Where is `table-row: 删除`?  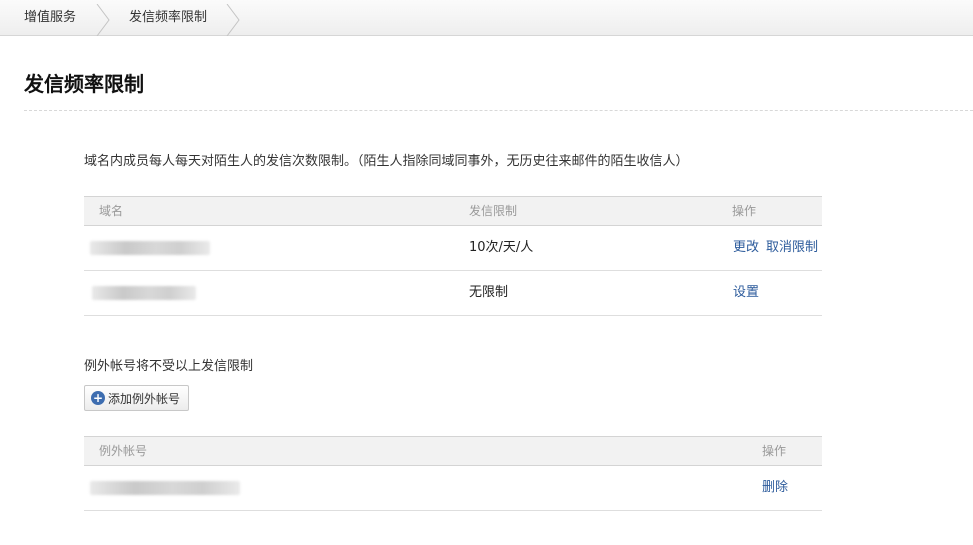 table-row: 删除 is located at coordinates (453, 488).